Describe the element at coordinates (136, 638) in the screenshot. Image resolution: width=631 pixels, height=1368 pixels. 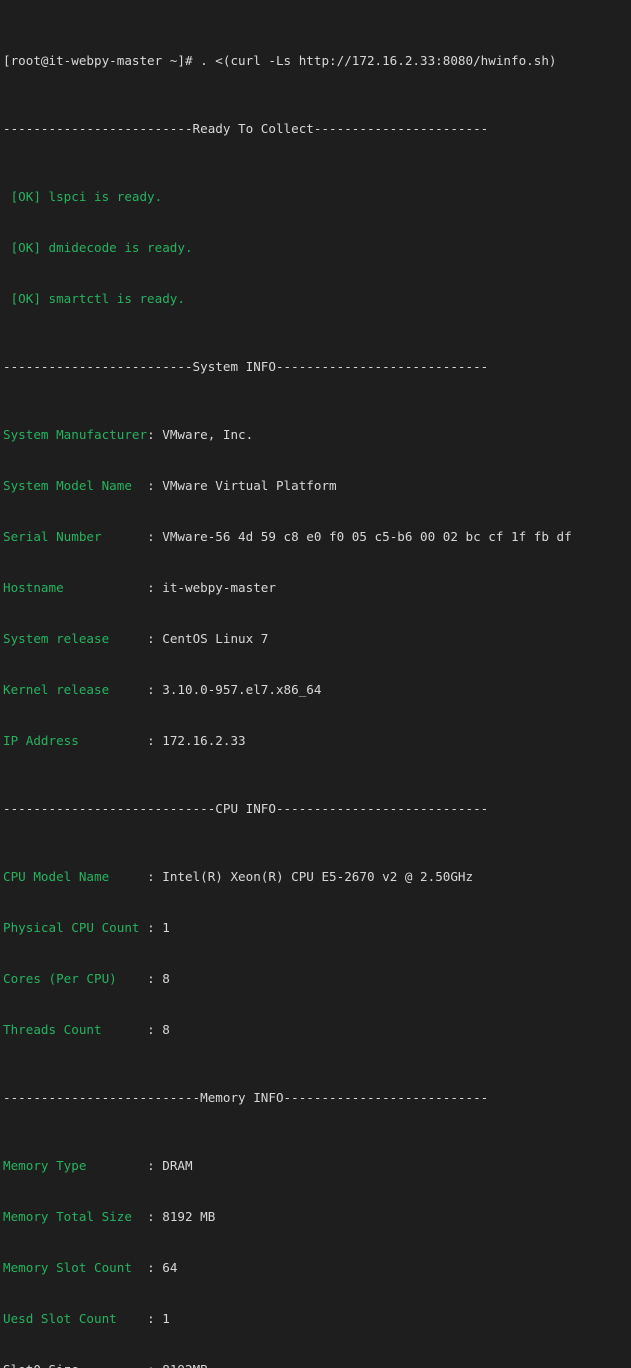
I see `row-system-release: System release : CentOS Linux 7` at that location.